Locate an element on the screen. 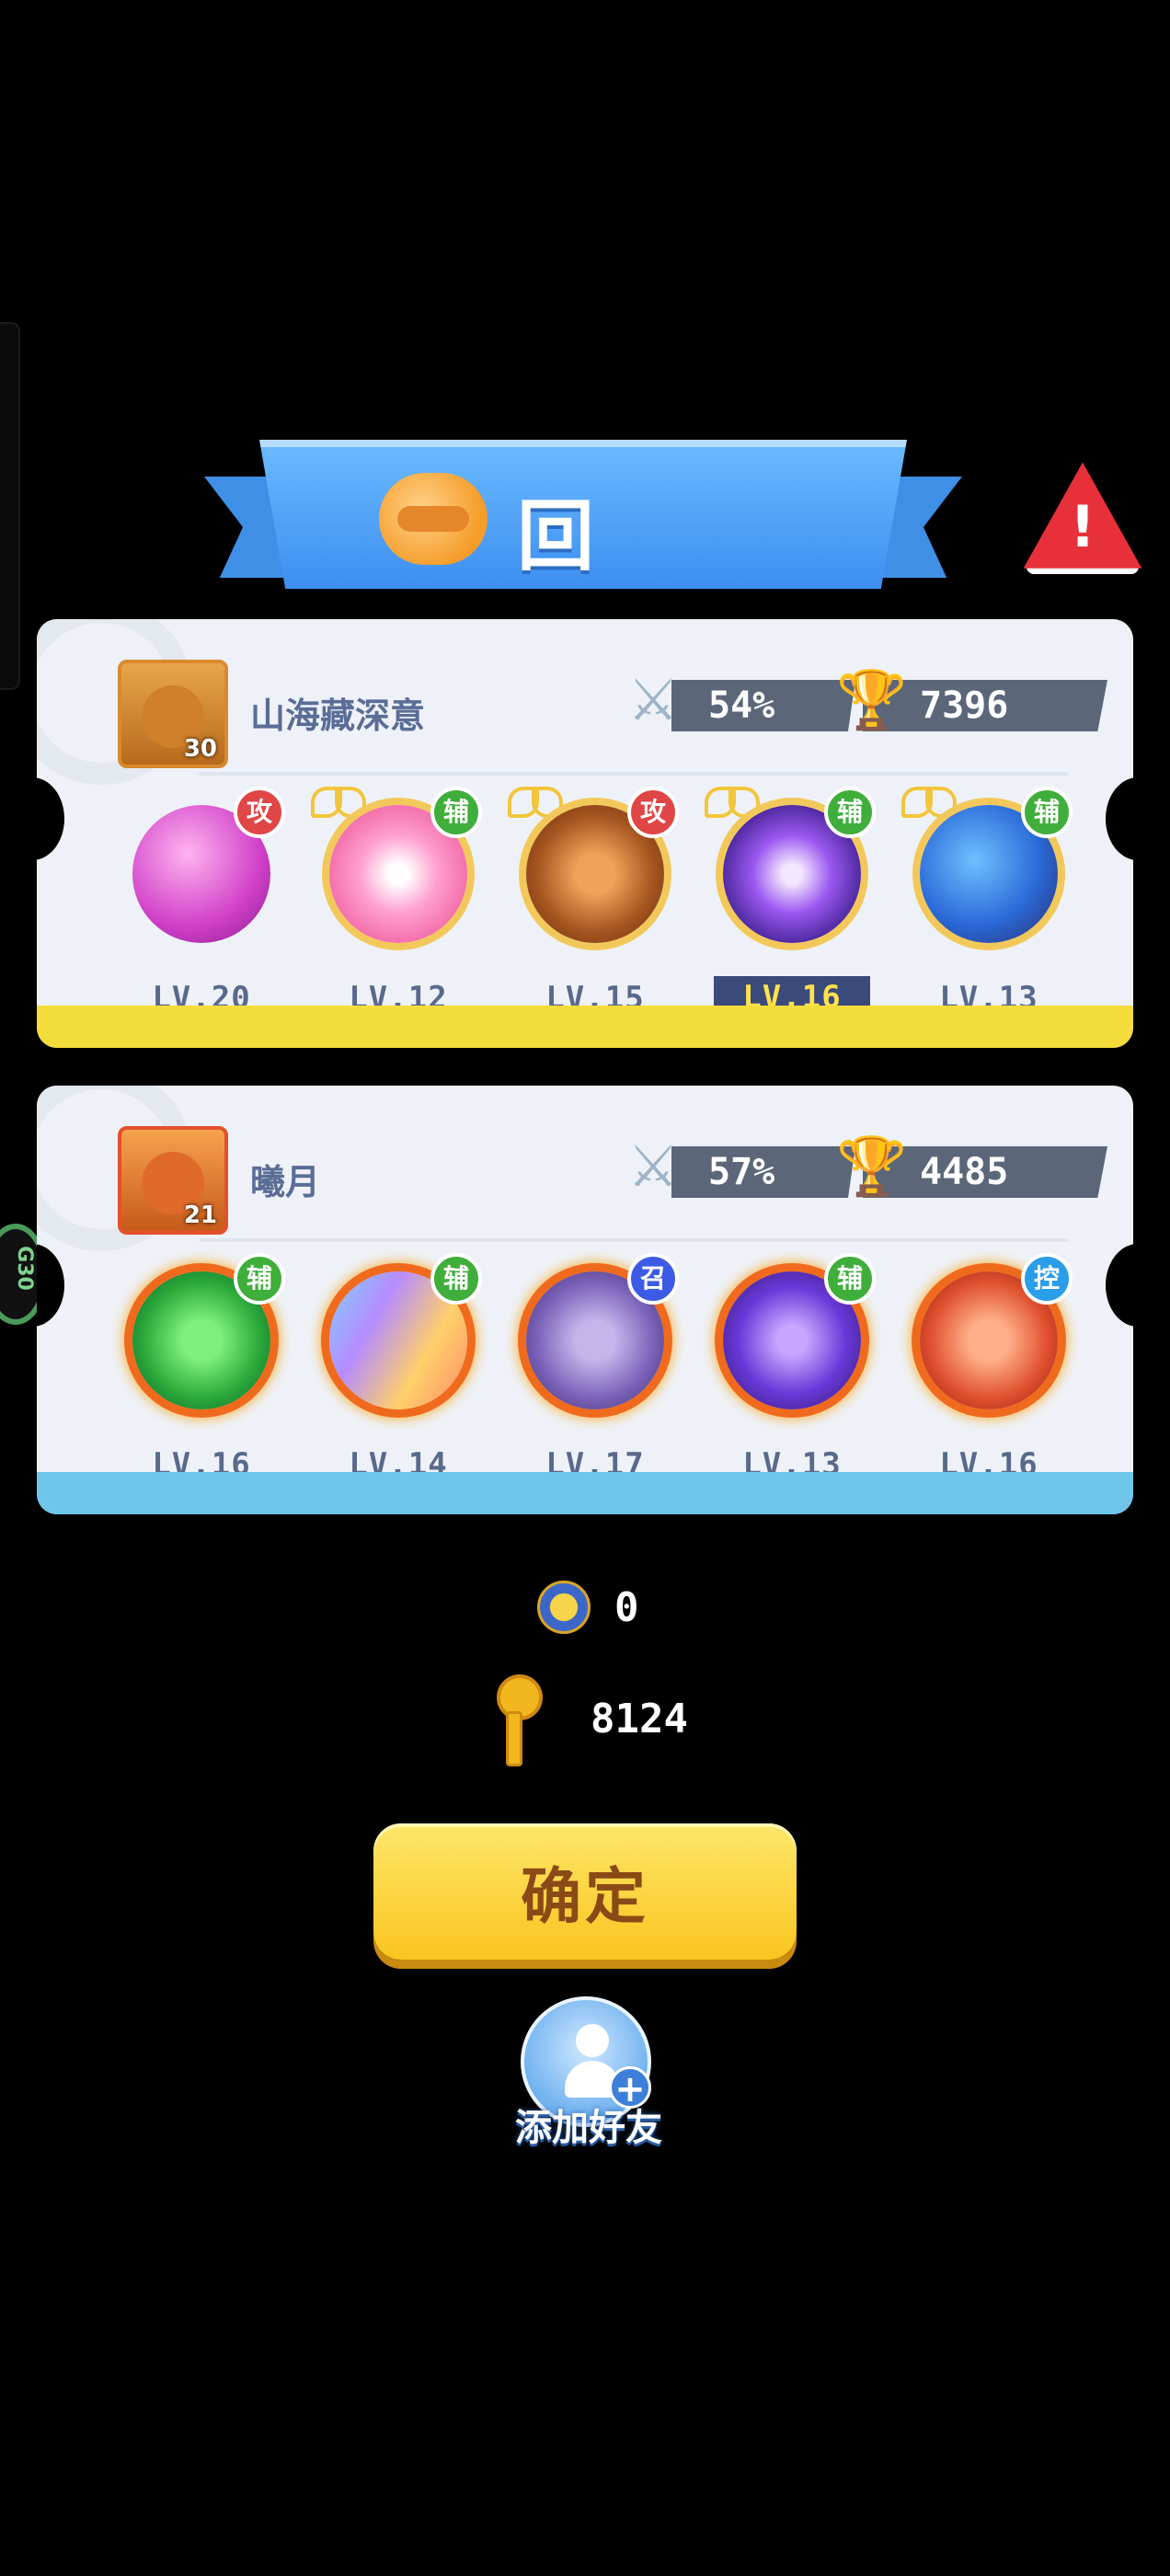 The width and height of the screenshot is (1170, 2576). round-banner: 回合:1653 is located at coordinates (583, 518).